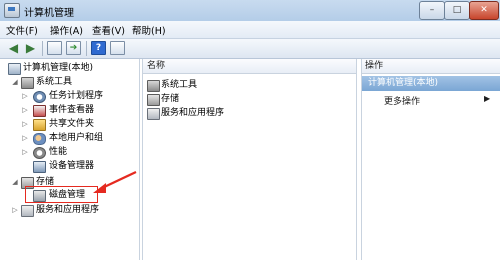 This screenshot has width=500, height=260. Describe the element at coordinates (457, 10) in the screenshot. I see `maximize-button: □` at that location.